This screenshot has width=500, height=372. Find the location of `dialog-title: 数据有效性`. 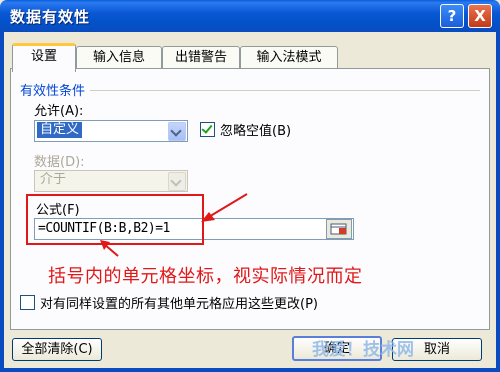

dialog-title: 数据有效性 is located at coordinates (50, 17).